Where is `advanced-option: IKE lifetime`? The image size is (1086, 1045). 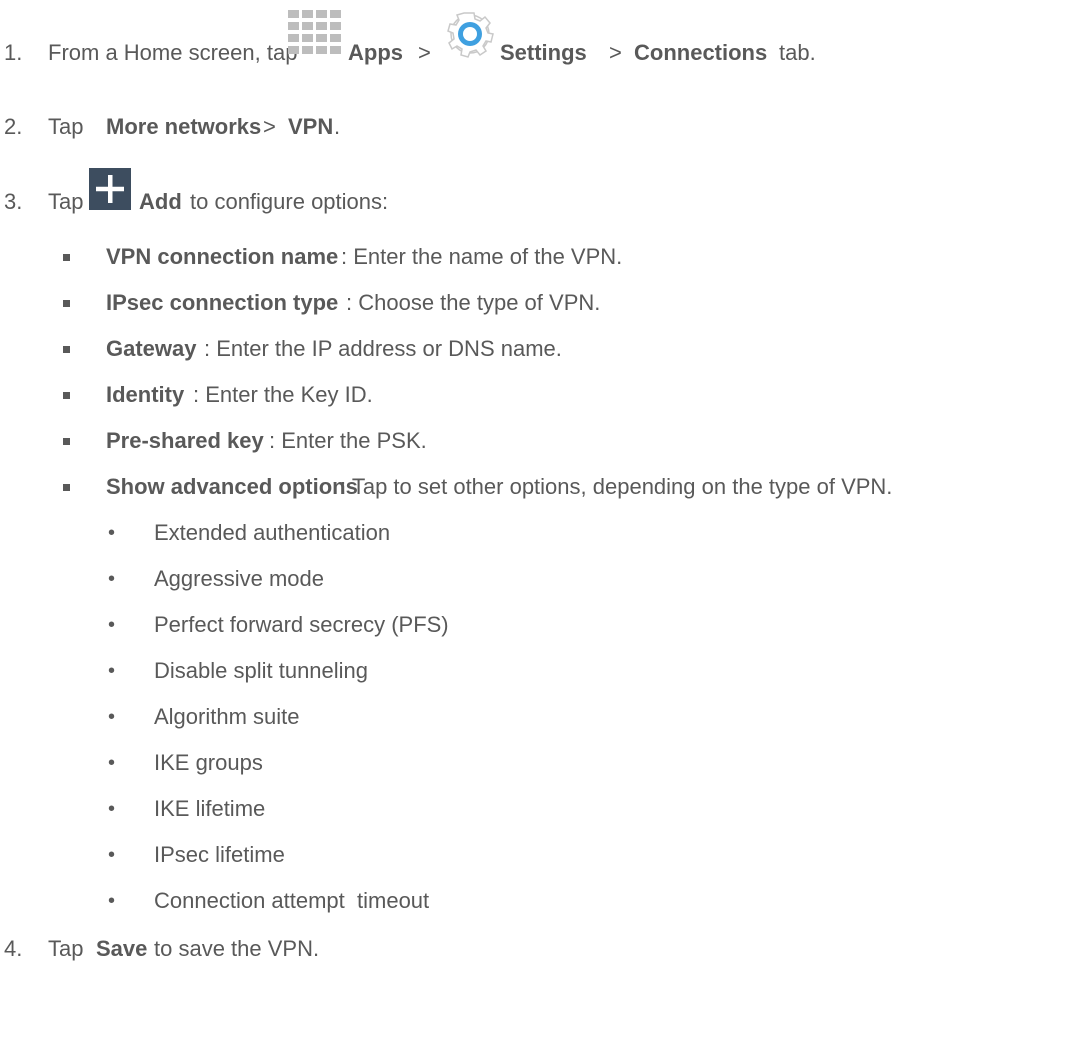
advanced-option: IKE lifetime is located at coordinates (210, 808).